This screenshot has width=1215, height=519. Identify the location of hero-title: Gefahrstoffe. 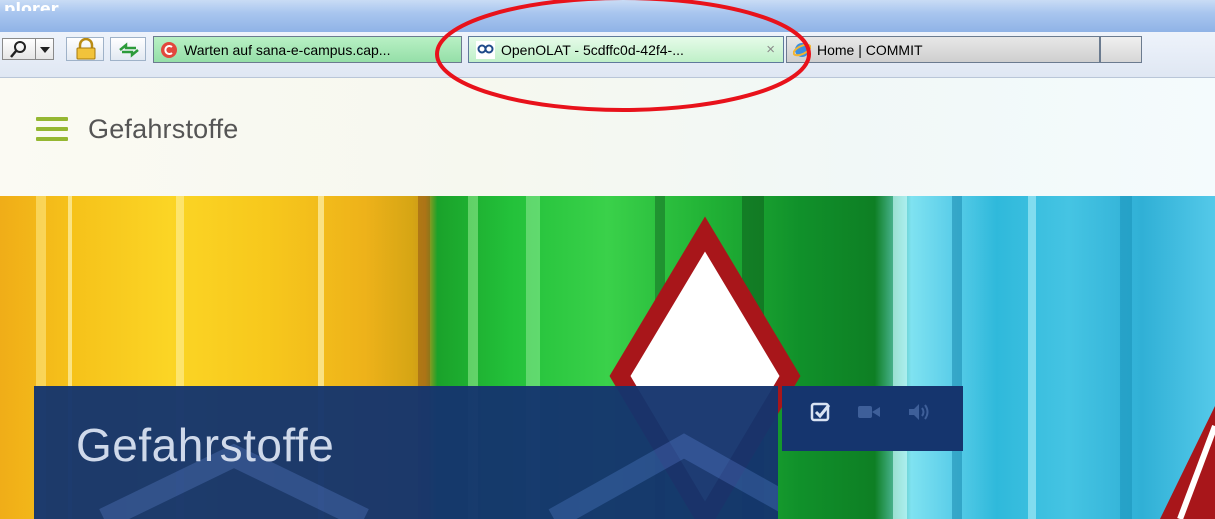
(205, 445).